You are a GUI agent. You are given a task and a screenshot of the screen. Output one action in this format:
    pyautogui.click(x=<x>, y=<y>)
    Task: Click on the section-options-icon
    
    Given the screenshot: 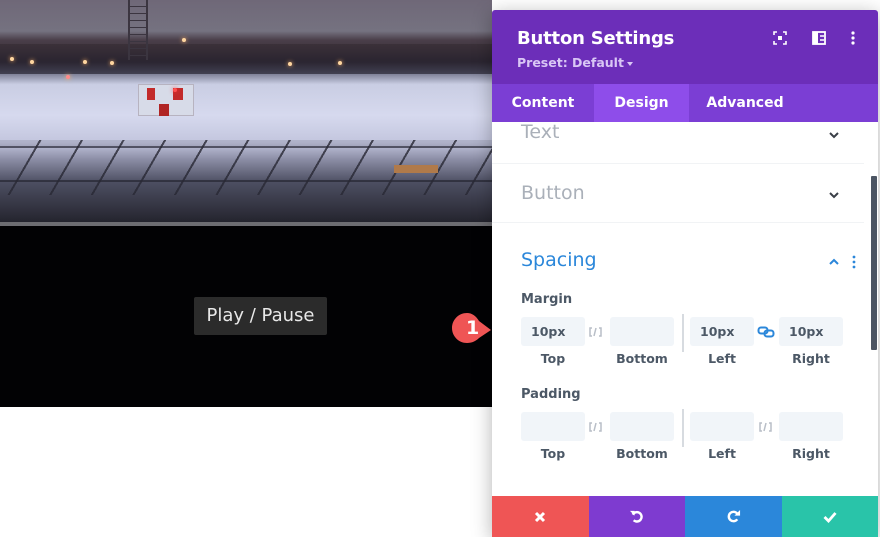 What is the action you would take?
    pyautogui.click(x=854, y=262)
    